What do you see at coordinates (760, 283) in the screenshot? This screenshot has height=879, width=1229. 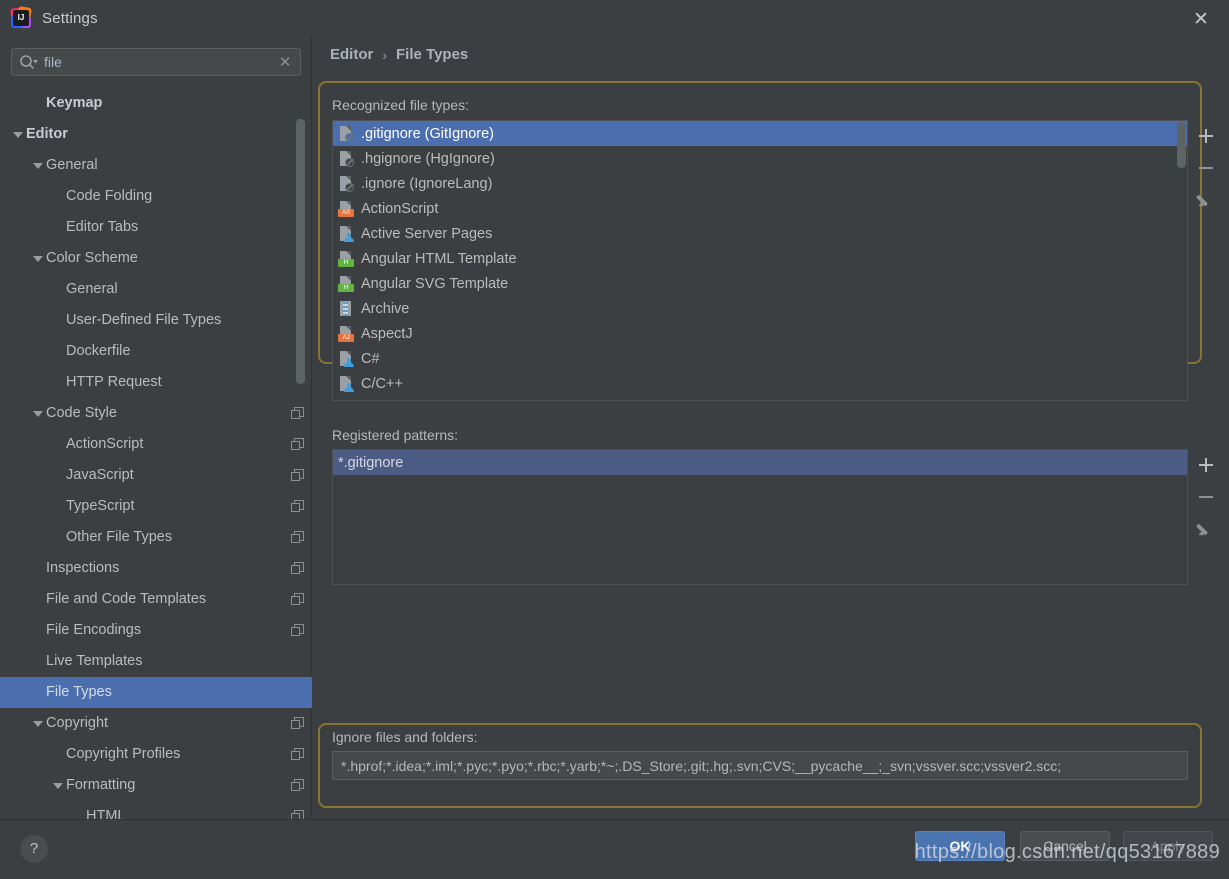 I see `recognized-file-type-row: H Angular SVG Template` at bounding box center [760, 283].